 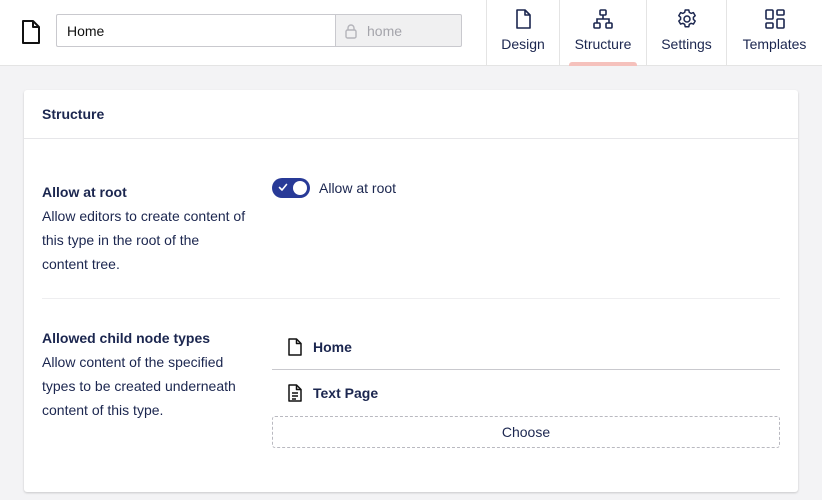 I want to click on choose-child-type-button: Choose, so click(x=526, y=432).